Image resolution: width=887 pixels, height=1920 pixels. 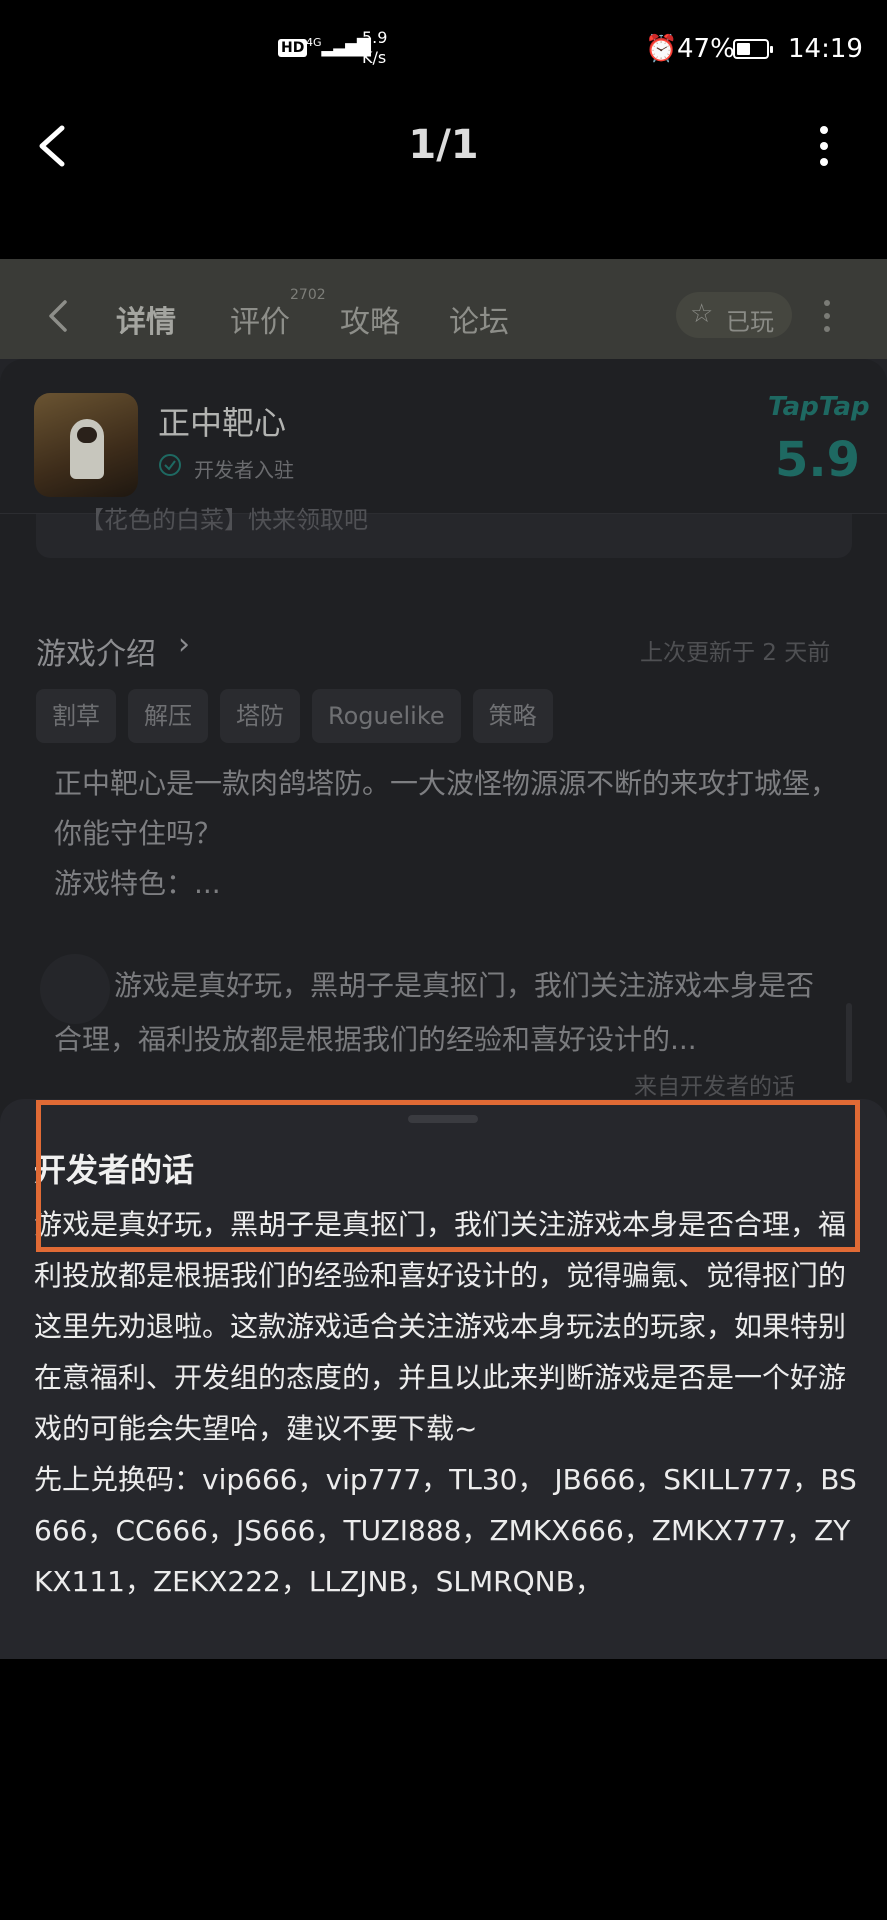 I want to click on tag-item: 解压, so click(x=168, y=716).